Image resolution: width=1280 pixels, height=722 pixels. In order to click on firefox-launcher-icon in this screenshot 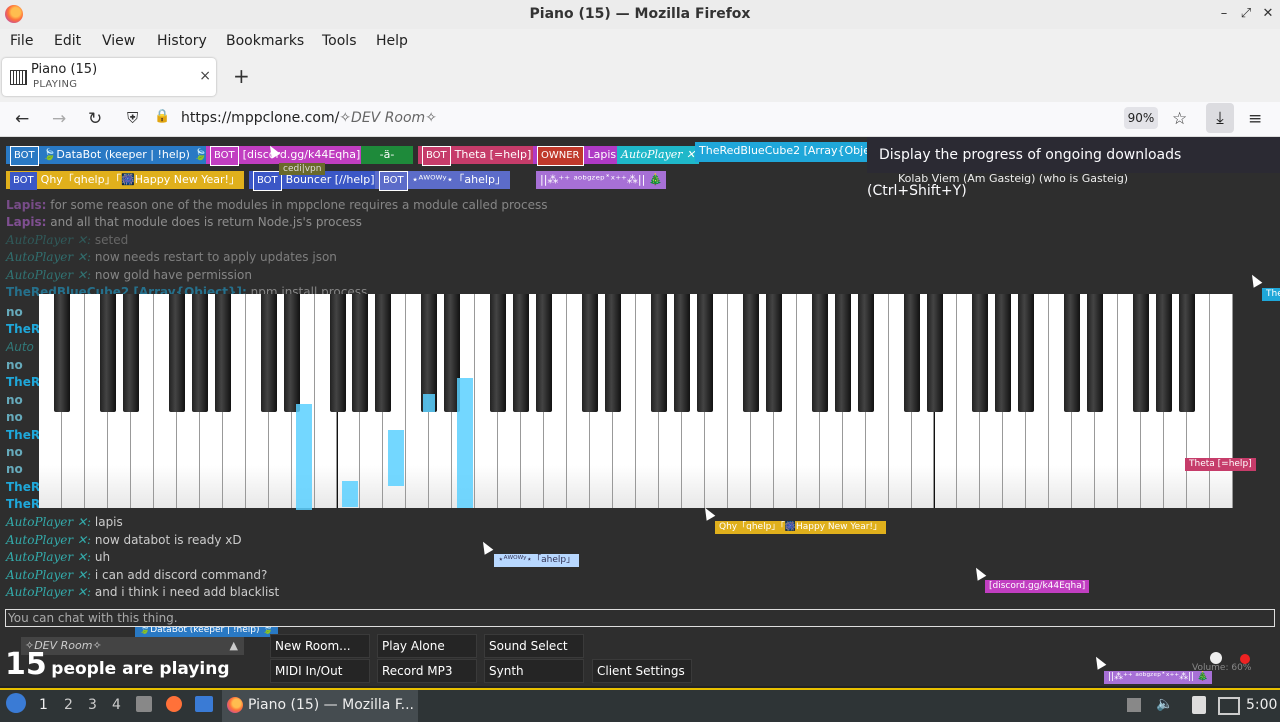, I will do `click(174, 704)`.